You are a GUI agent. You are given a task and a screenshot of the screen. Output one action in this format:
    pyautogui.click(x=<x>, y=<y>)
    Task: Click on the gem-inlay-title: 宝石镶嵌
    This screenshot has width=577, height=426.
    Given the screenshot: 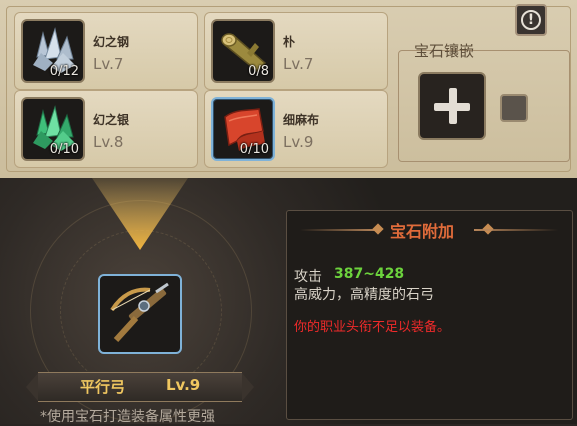 What is the action you would take?
    pyautogui.click(x=444, y=51)
    